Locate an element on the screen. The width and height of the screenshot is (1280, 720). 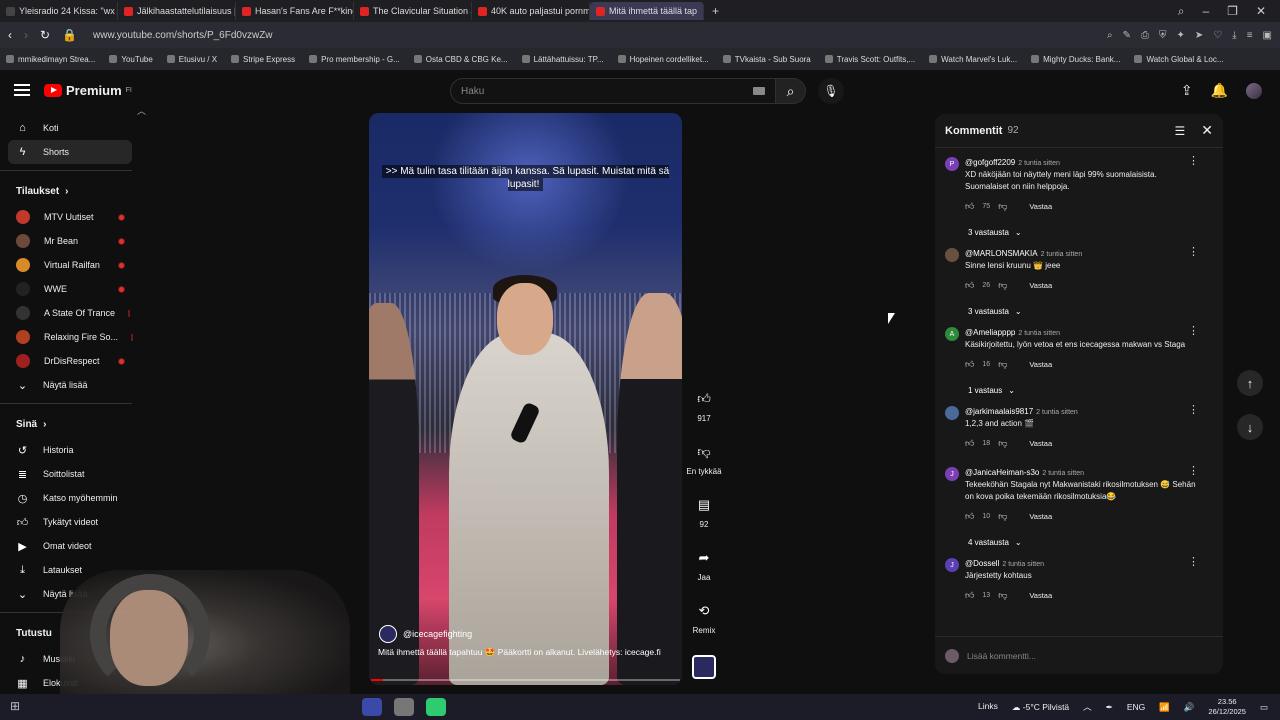
search-button: ⌕ is located at coordinates (791, 91).